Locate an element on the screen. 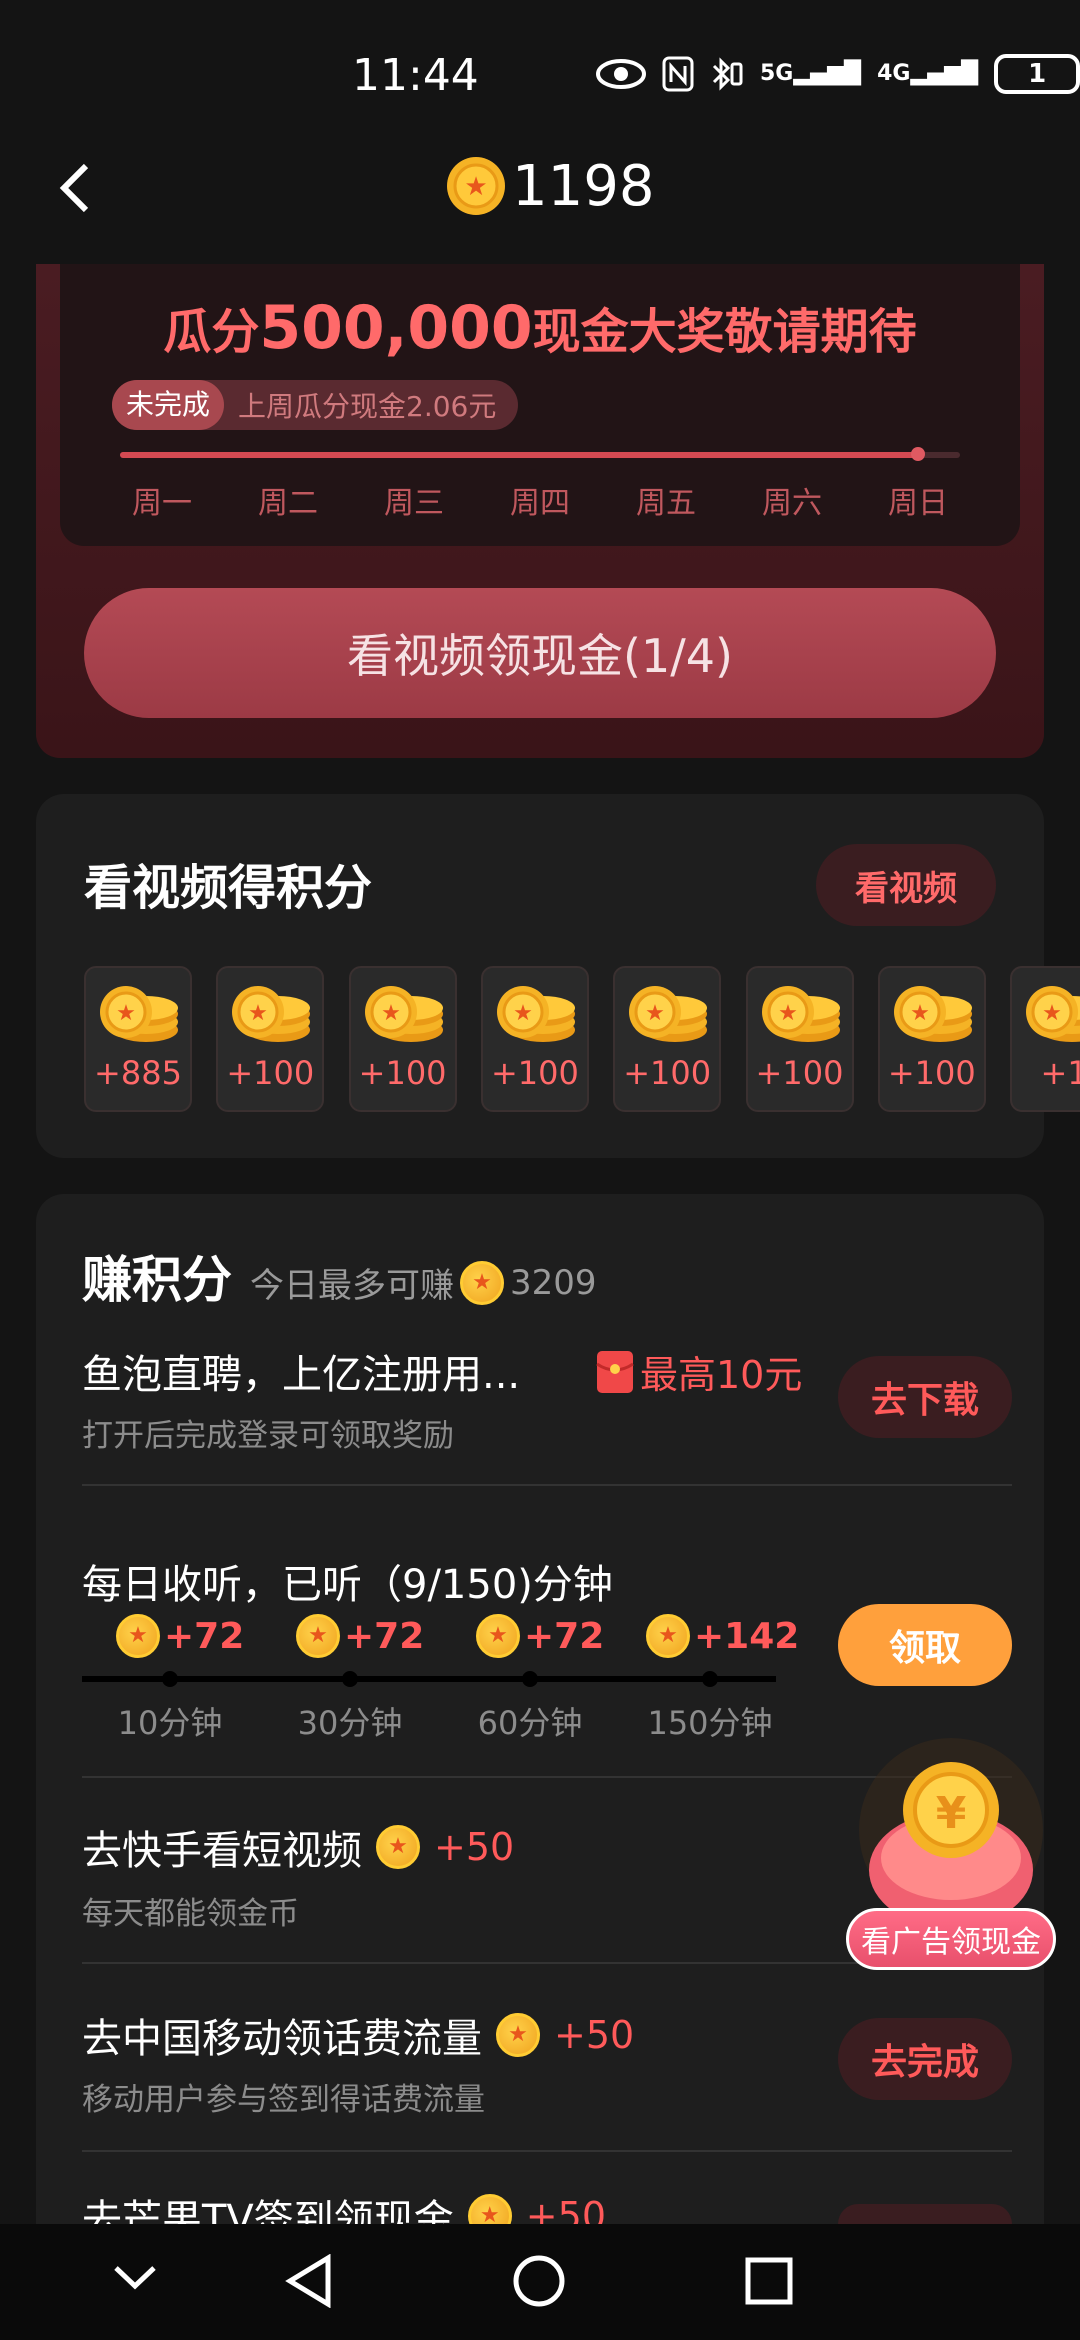 The height and width of the screenshot is (2340, 1080). reward-tiles: ★ +885 ★ +100 ★ +100 ★ +100 ★ +100 ★ +100 ★ +100 ★ +1 is located at coordinates (582, 1040).